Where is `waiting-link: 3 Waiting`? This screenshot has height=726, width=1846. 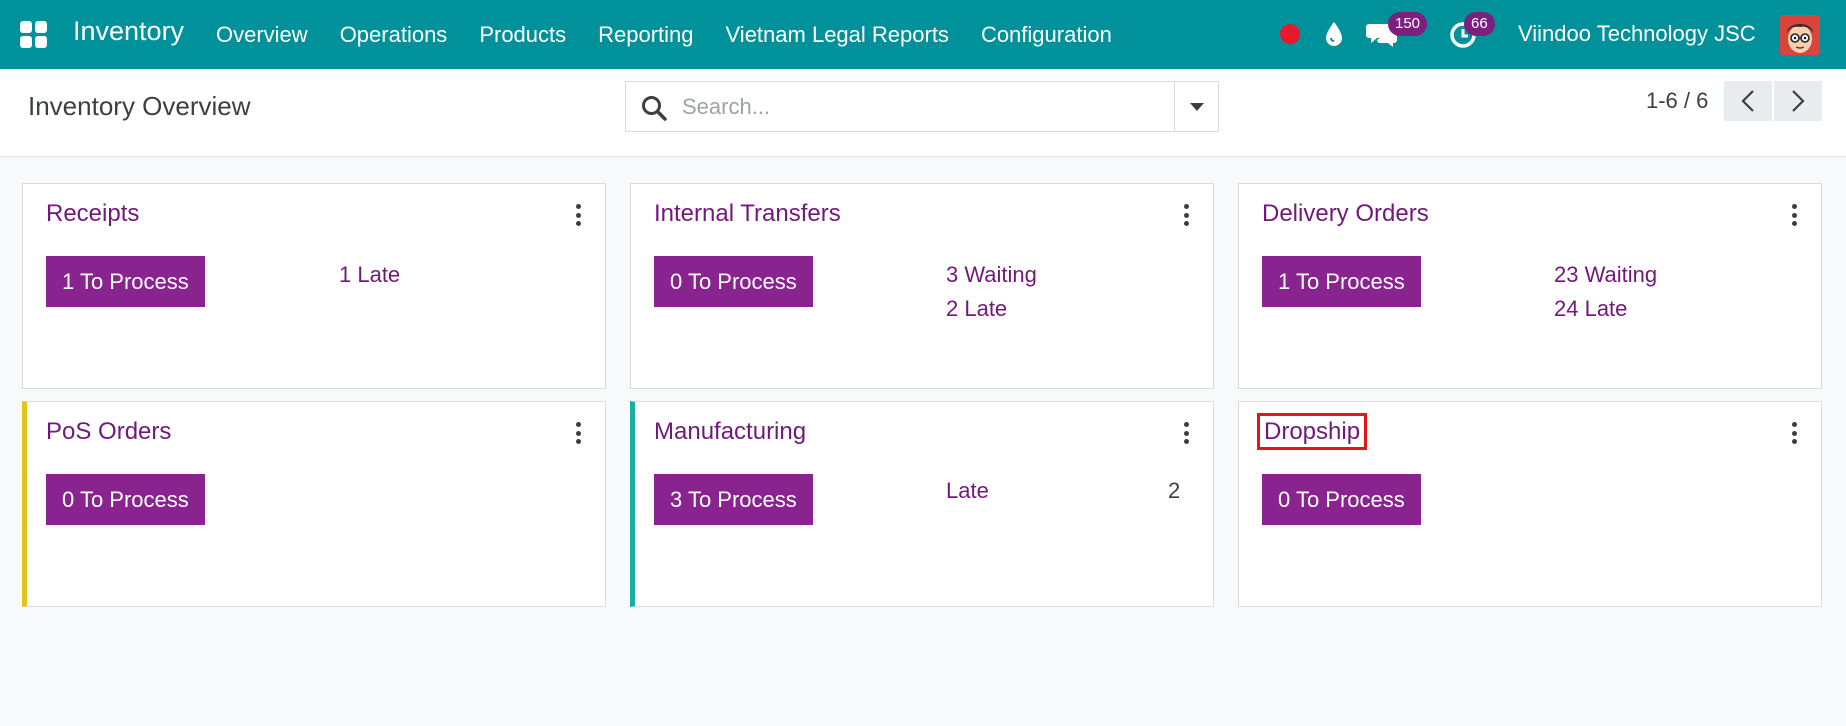
waiting-link: 3 Waiting is located at coordinates (991, 275).